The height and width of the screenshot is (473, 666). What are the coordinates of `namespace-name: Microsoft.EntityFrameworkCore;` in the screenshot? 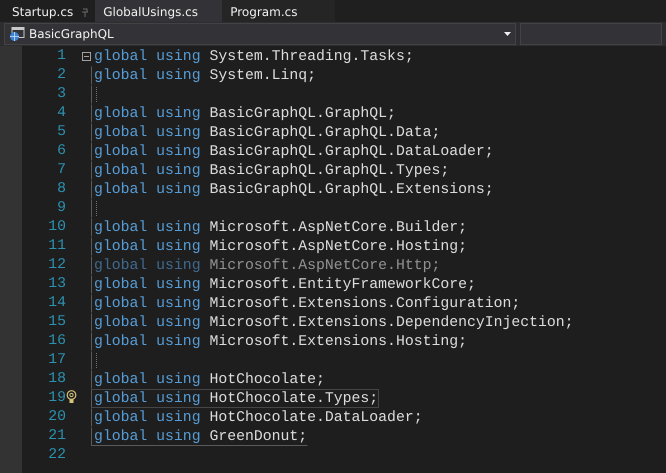 It's located at (342, 285).